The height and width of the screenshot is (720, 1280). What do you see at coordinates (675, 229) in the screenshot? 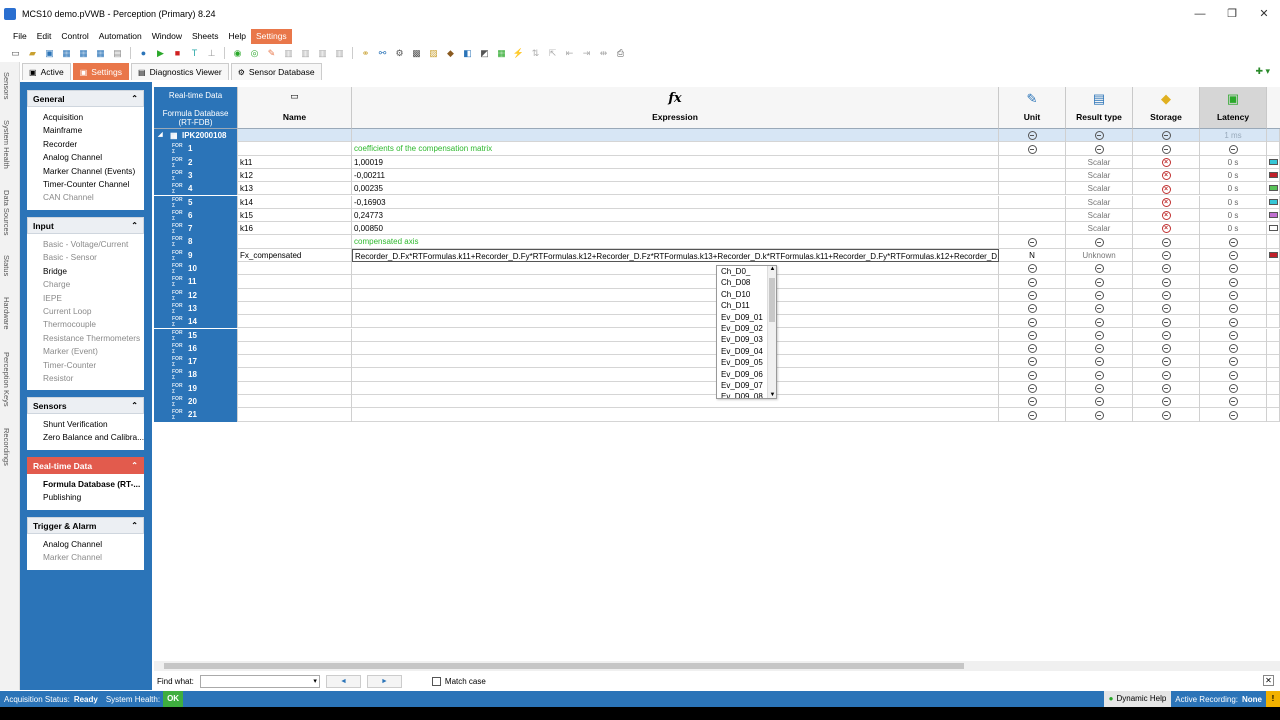
I see `expression-cell: 0,00850` at bounding box center [675, 229].